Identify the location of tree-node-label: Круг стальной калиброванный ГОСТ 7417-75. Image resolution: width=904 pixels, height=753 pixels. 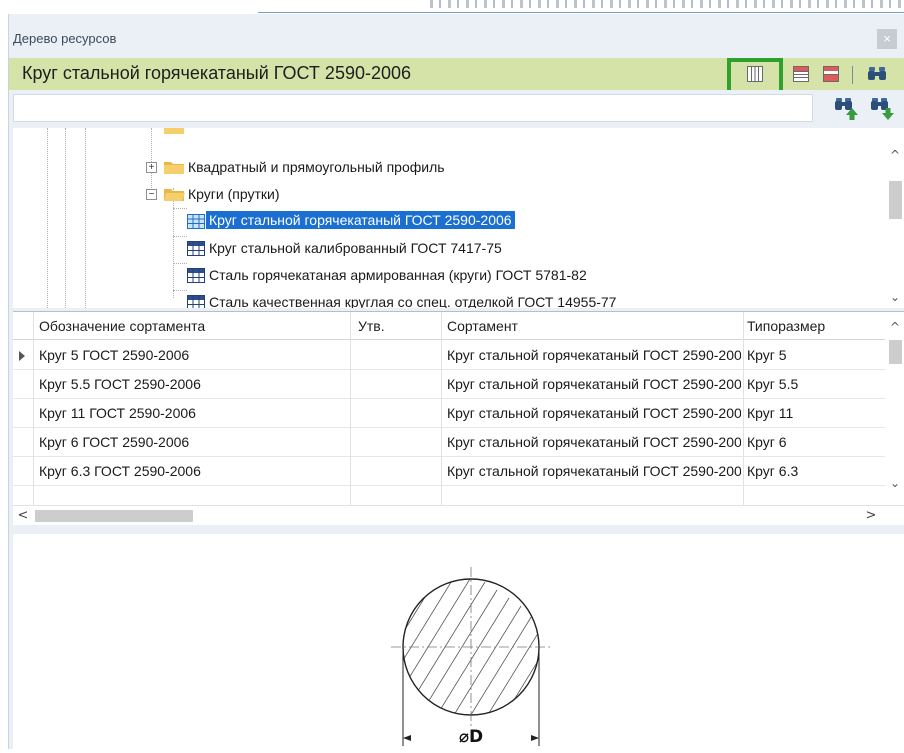
(355, 248).